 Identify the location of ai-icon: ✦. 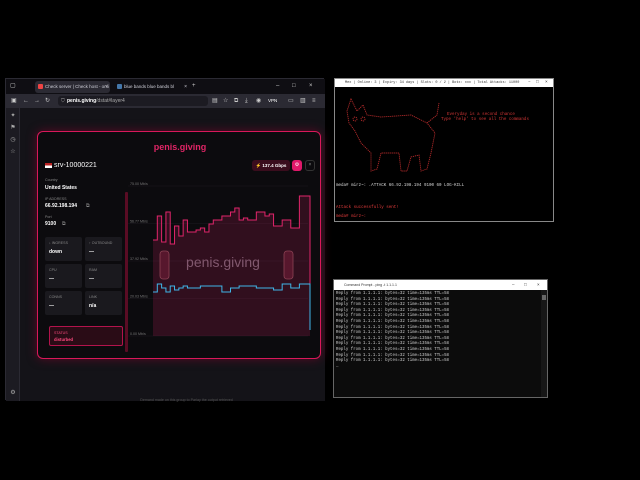
(13, 116).